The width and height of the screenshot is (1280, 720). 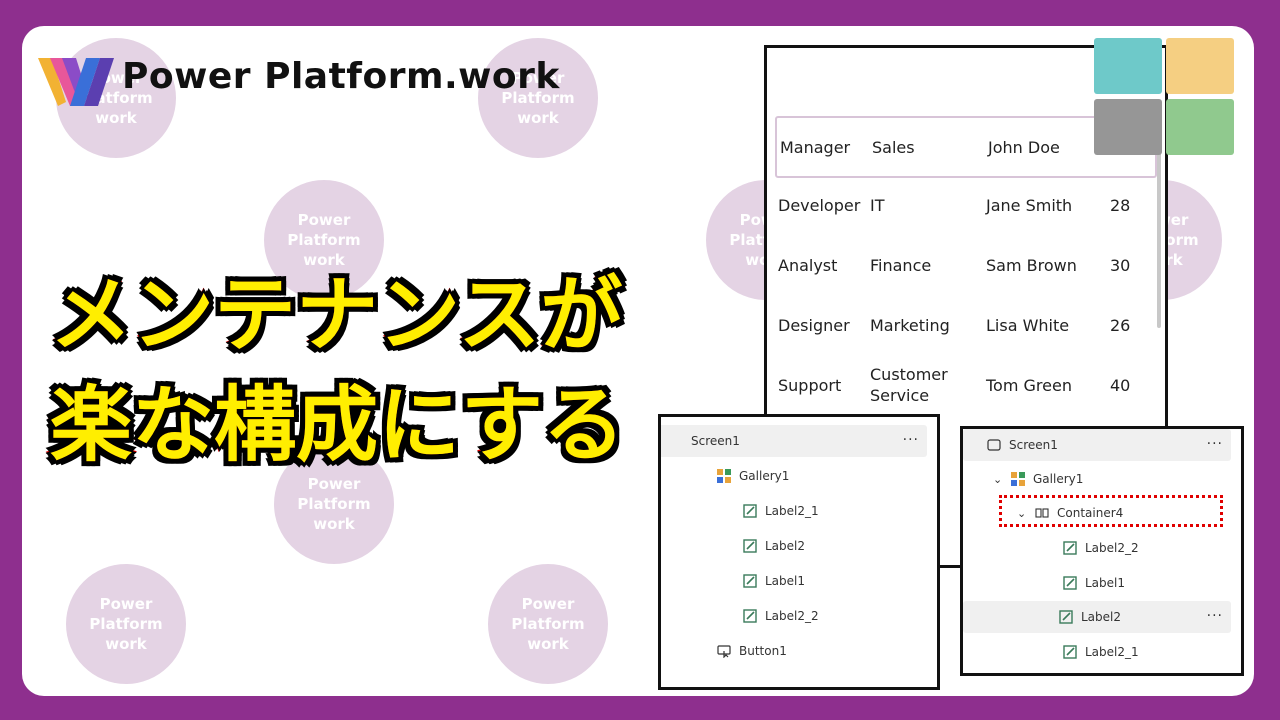 What do you see at coordinates (1031, 265) in the screenshot?
I see `cell-name: Sam Brown` at bounding box center [1031, 265].